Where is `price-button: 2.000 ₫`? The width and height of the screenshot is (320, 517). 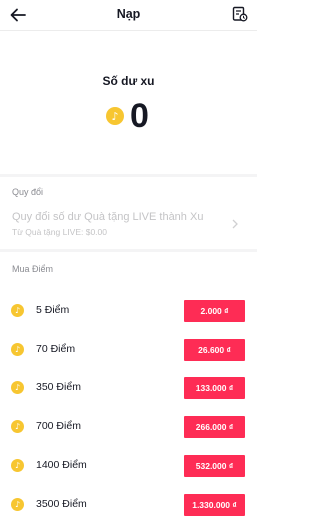 price-button: 2.000 ₫ is located at coordinates (214, 311).